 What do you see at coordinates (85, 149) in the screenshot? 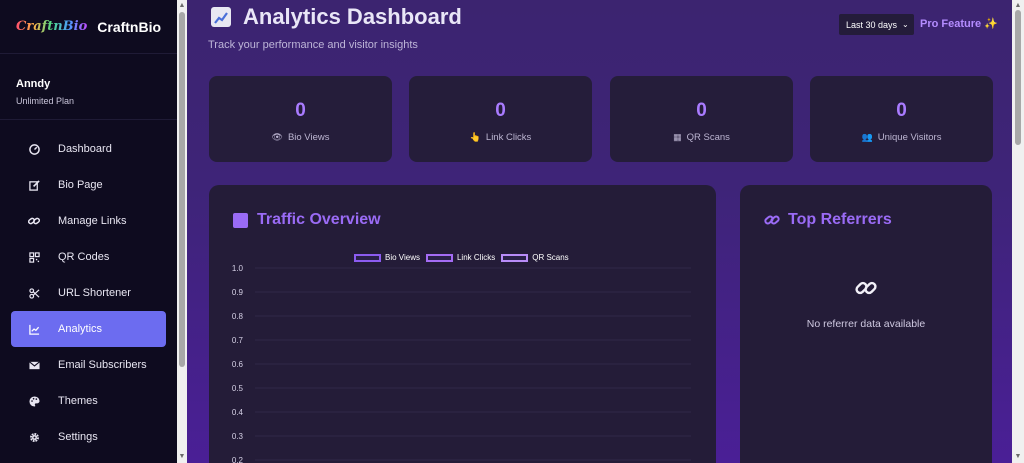
I see `sidebar-item-label: Dashboard` at bounding box center [85, 149].